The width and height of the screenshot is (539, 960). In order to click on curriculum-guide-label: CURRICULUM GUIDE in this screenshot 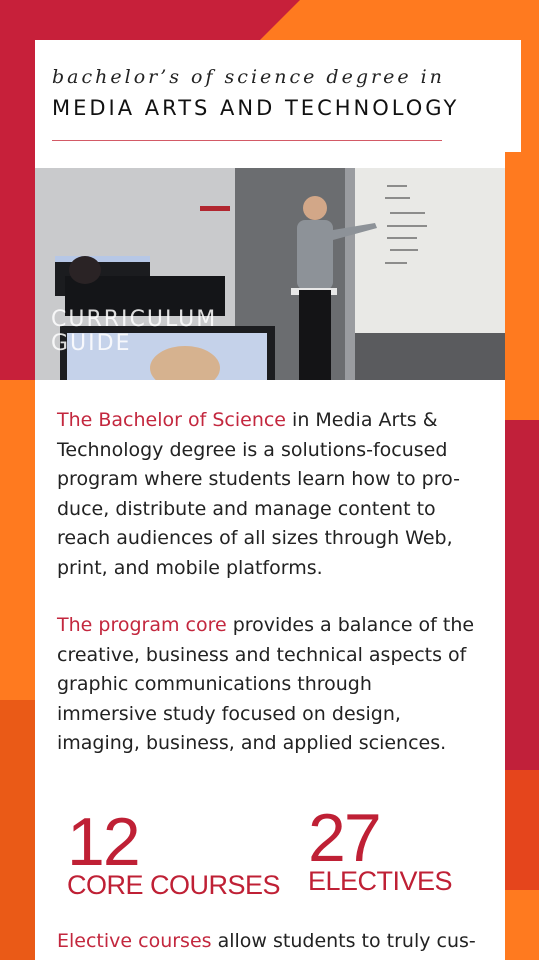, I will do `click(134, 331)`.